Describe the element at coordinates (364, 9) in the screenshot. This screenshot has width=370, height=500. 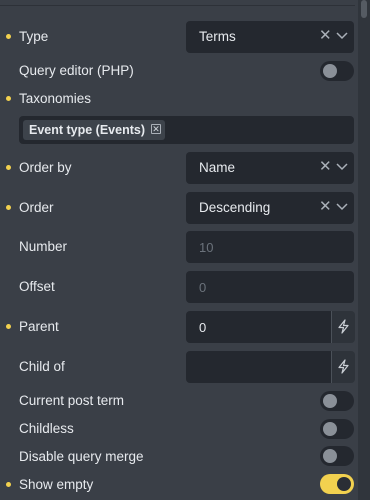
I see `scrollbar-thumb` at that location.